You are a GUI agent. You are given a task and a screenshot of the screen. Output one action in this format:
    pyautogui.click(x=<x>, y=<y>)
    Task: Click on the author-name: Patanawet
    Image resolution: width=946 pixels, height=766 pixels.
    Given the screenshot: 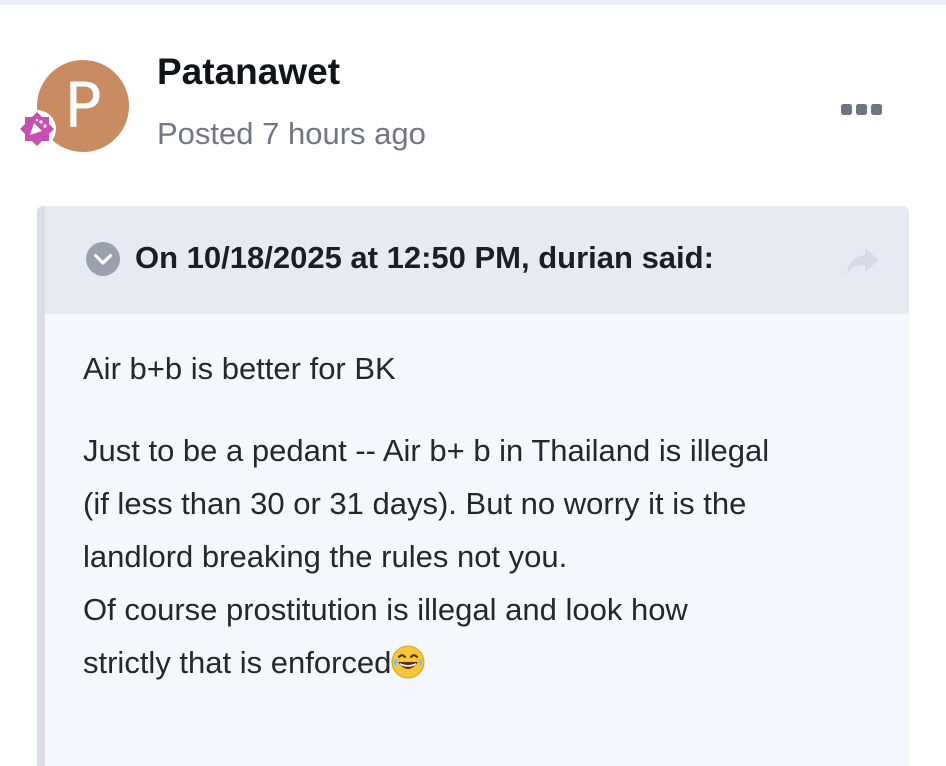 What is the action you would take?
    pyautogui.click(x=248, y=72)
    